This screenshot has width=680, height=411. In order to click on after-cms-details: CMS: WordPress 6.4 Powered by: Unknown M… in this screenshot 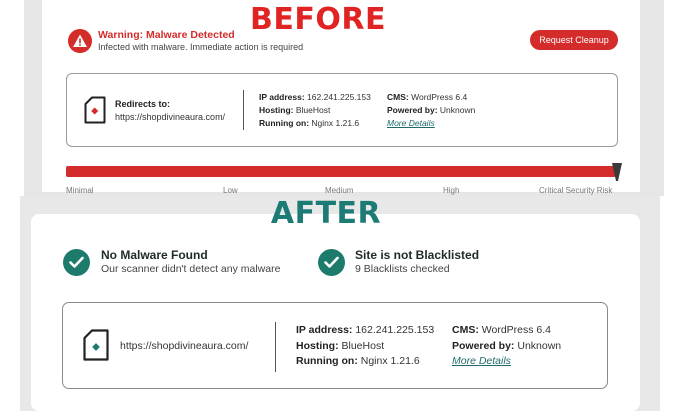, I will do `click(506, 346)`.